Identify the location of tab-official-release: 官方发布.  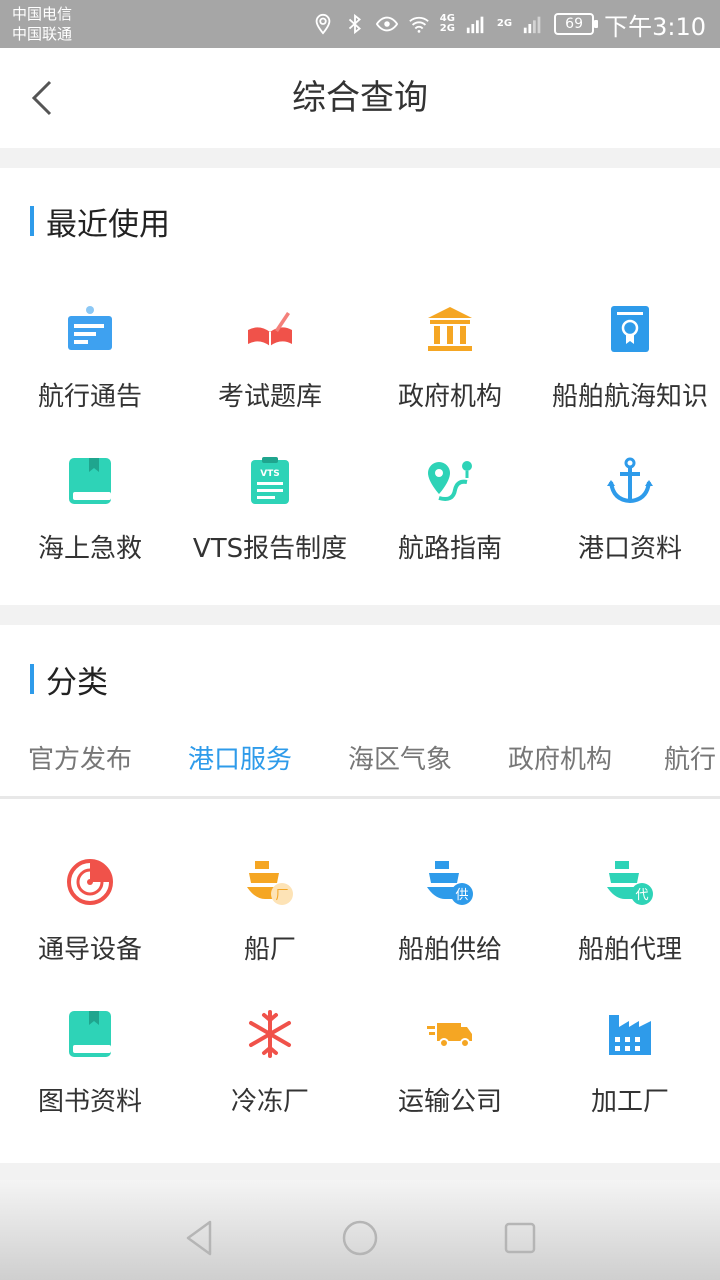
(80, 765).